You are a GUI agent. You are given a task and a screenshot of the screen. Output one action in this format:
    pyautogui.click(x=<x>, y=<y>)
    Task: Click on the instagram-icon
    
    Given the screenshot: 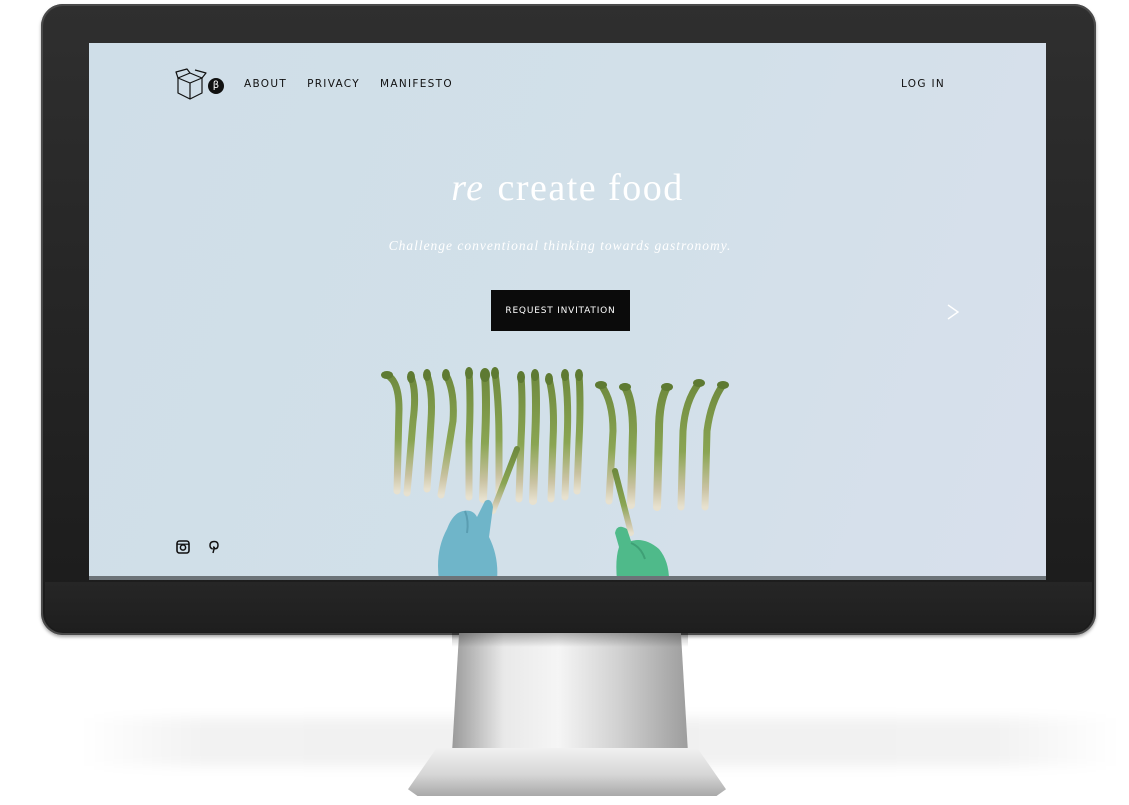 What is the action you would take?
    pyautogui.click(x=183, y=547)
    